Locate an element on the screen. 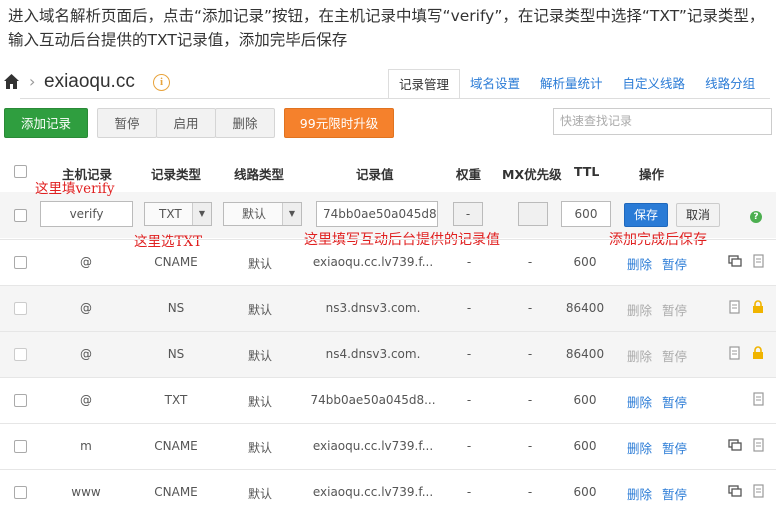 The image size is (776, 511). col-value: 记录值 is located at coordinates (375, 174).